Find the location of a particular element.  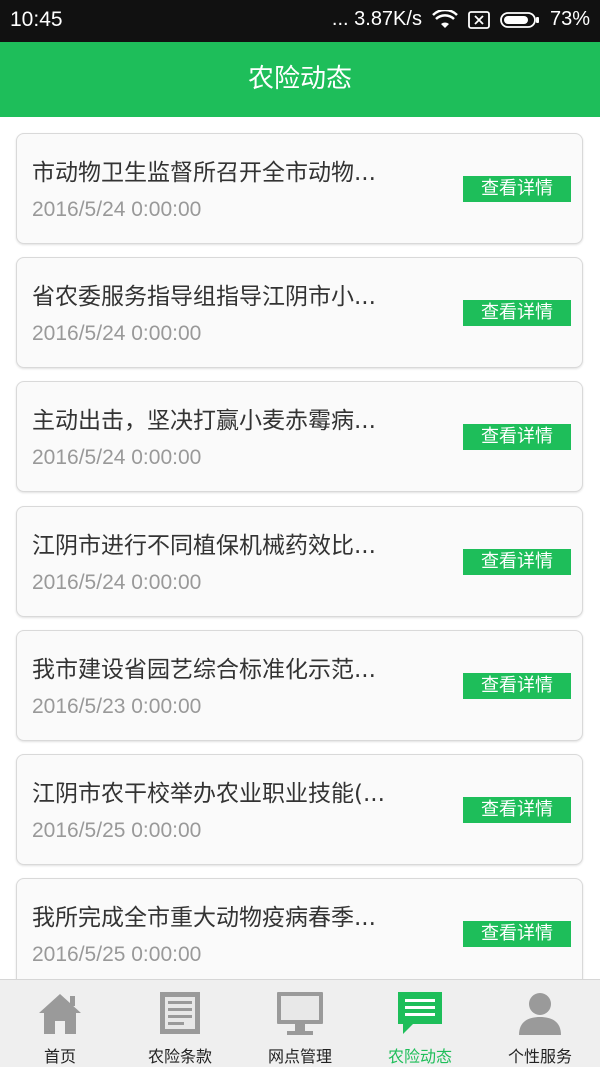

wifi-icon is located at coordinates (445, 19).